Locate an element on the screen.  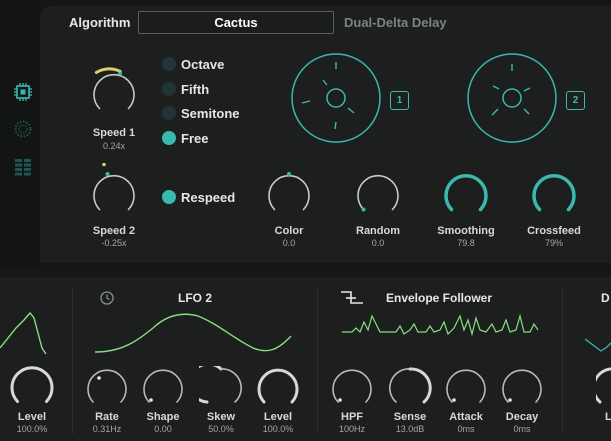
color-value: 0.0 is located at coordinates (289, 243).